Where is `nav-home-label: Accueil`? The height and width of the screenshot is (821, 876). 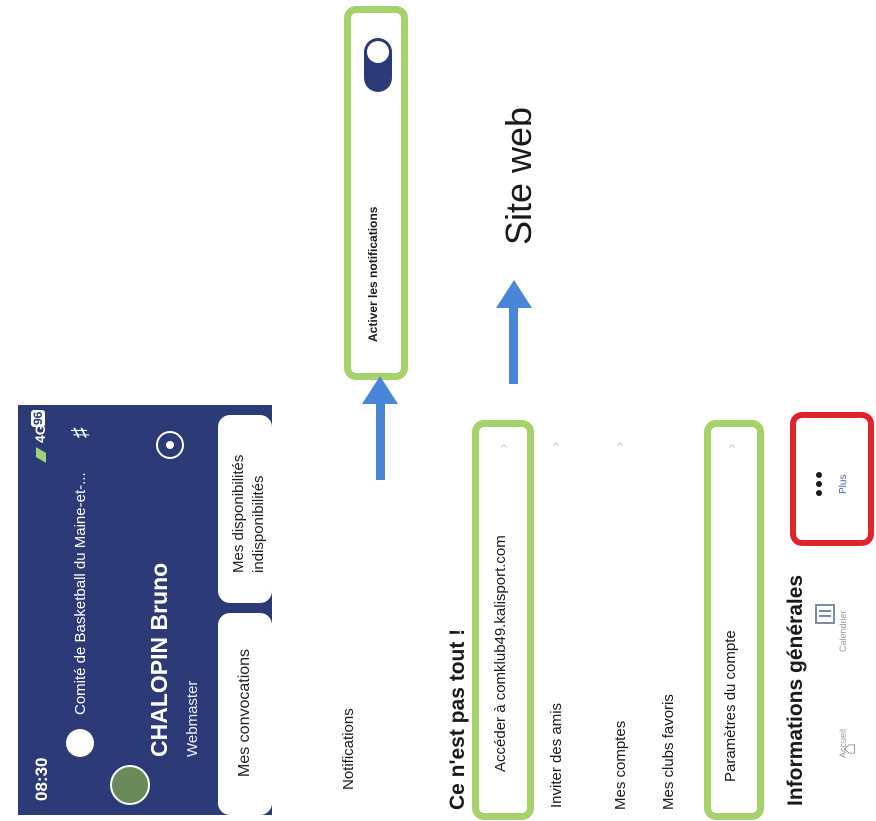 nav-home-label: Accueil is located at coordinates (843, 743).